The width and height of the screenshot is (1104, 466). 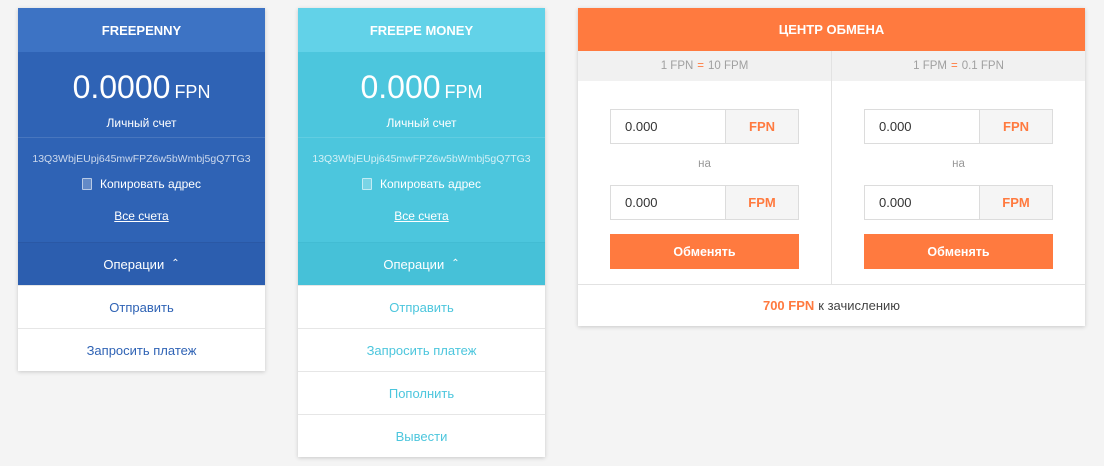 I want to click on rate-right: 10 FPM, so click(x=728, y=66).